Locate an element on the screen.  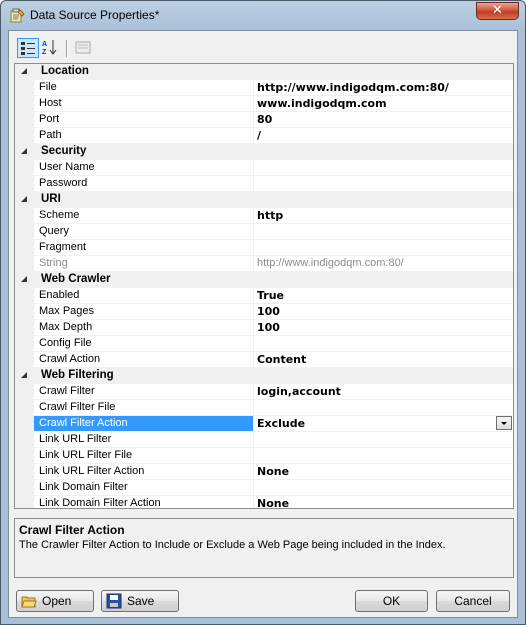
save-button: Save is located at coordinates (140, 601).